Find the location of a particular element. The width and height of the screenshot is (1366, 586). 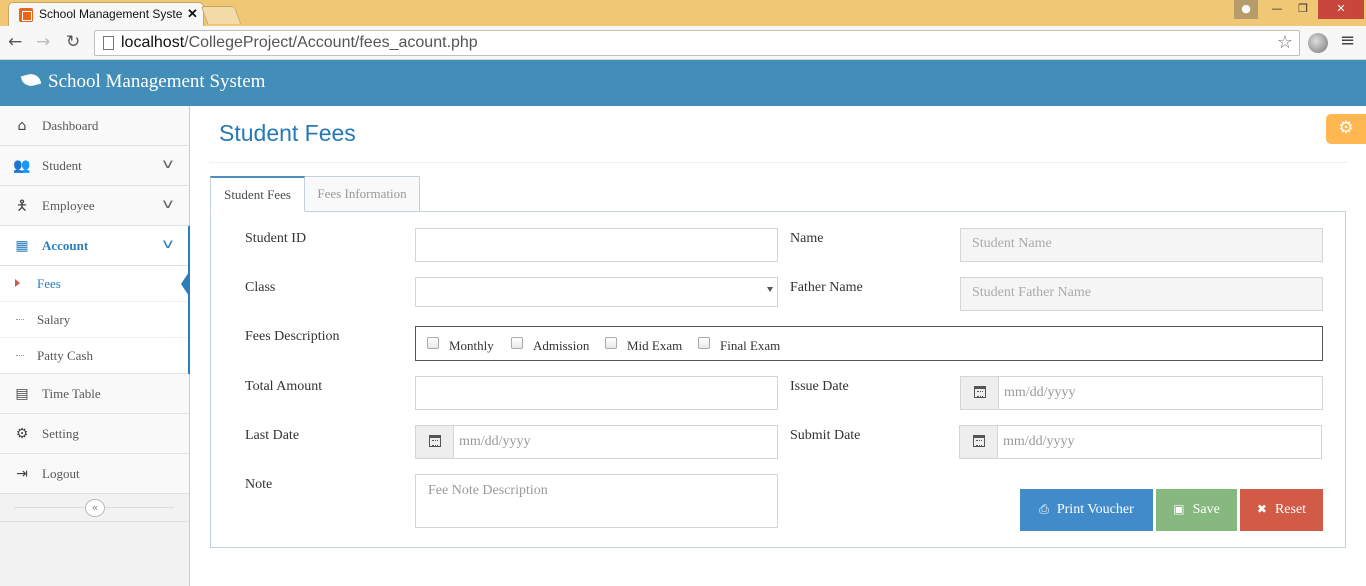

users-icon: 👥 is located at coordinates (22, 166).